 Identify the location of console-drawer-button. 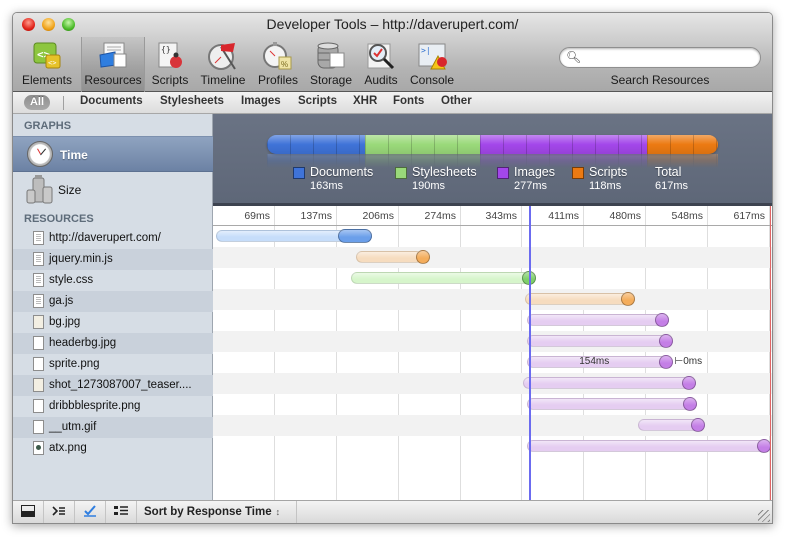
(59, 512).